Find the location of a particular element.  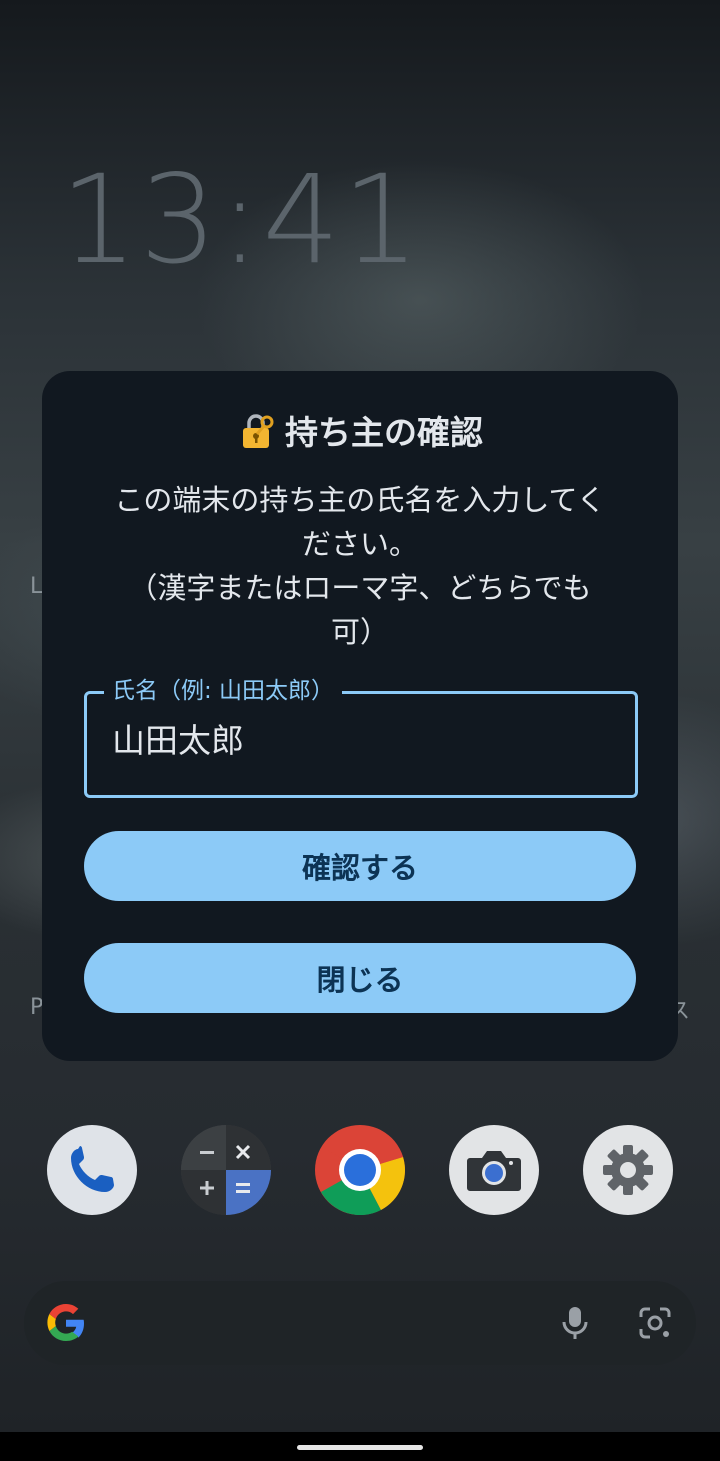

camera-app-icon is located at coordinates (494, 1170).